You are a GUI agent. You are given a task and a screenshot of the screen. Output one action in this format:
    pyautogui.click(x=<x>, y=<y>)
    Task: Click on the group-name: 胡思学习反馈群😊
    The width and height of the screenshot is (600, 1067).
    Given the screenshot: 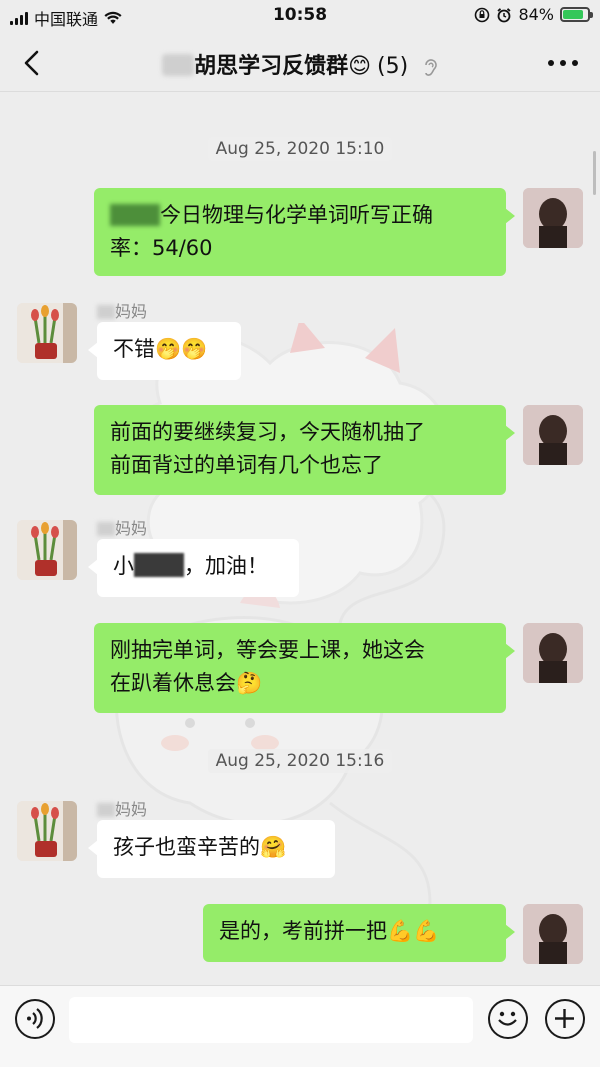 What is the action you would take?
    pyautogui.click(x=283, y=66)
    